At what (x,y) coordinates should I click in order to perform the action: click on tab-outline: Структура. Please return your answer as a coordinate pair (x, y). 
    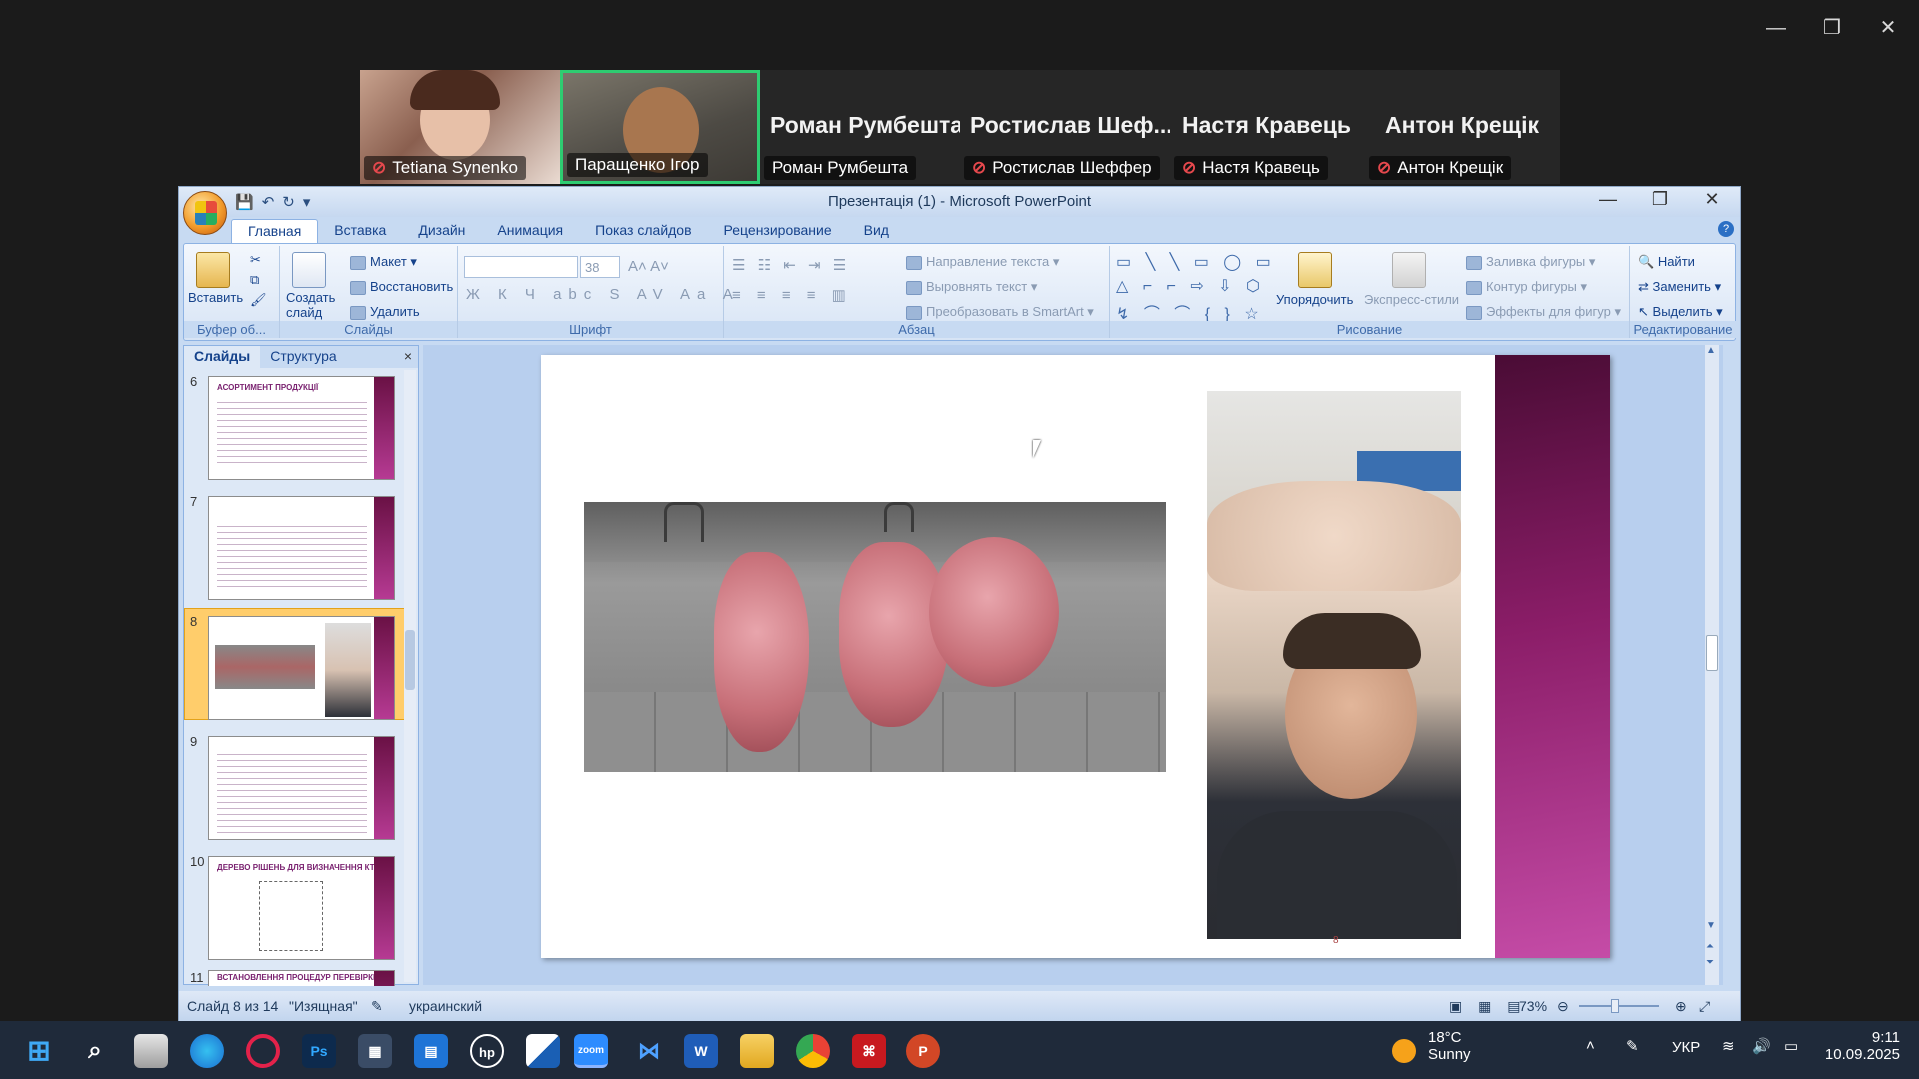
    Looking at the image, I should click on (303, 357).